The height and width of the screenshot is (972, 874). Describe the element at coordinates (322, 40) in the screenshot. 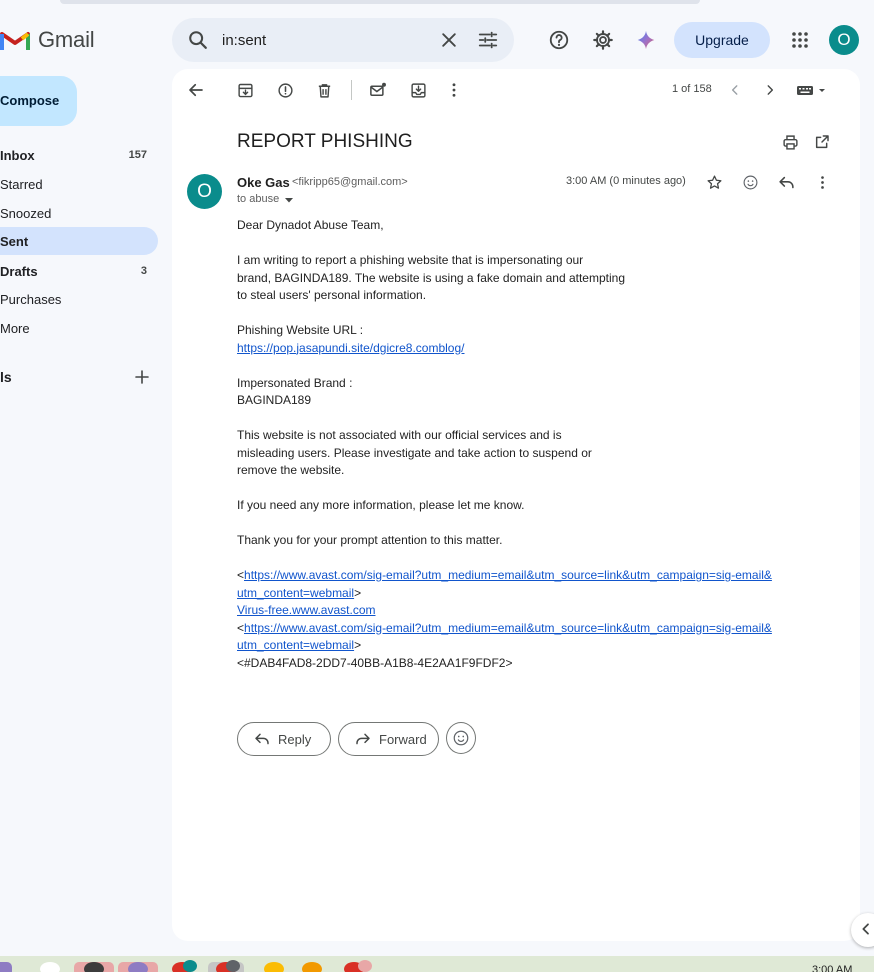

I see `search-input` at that location.